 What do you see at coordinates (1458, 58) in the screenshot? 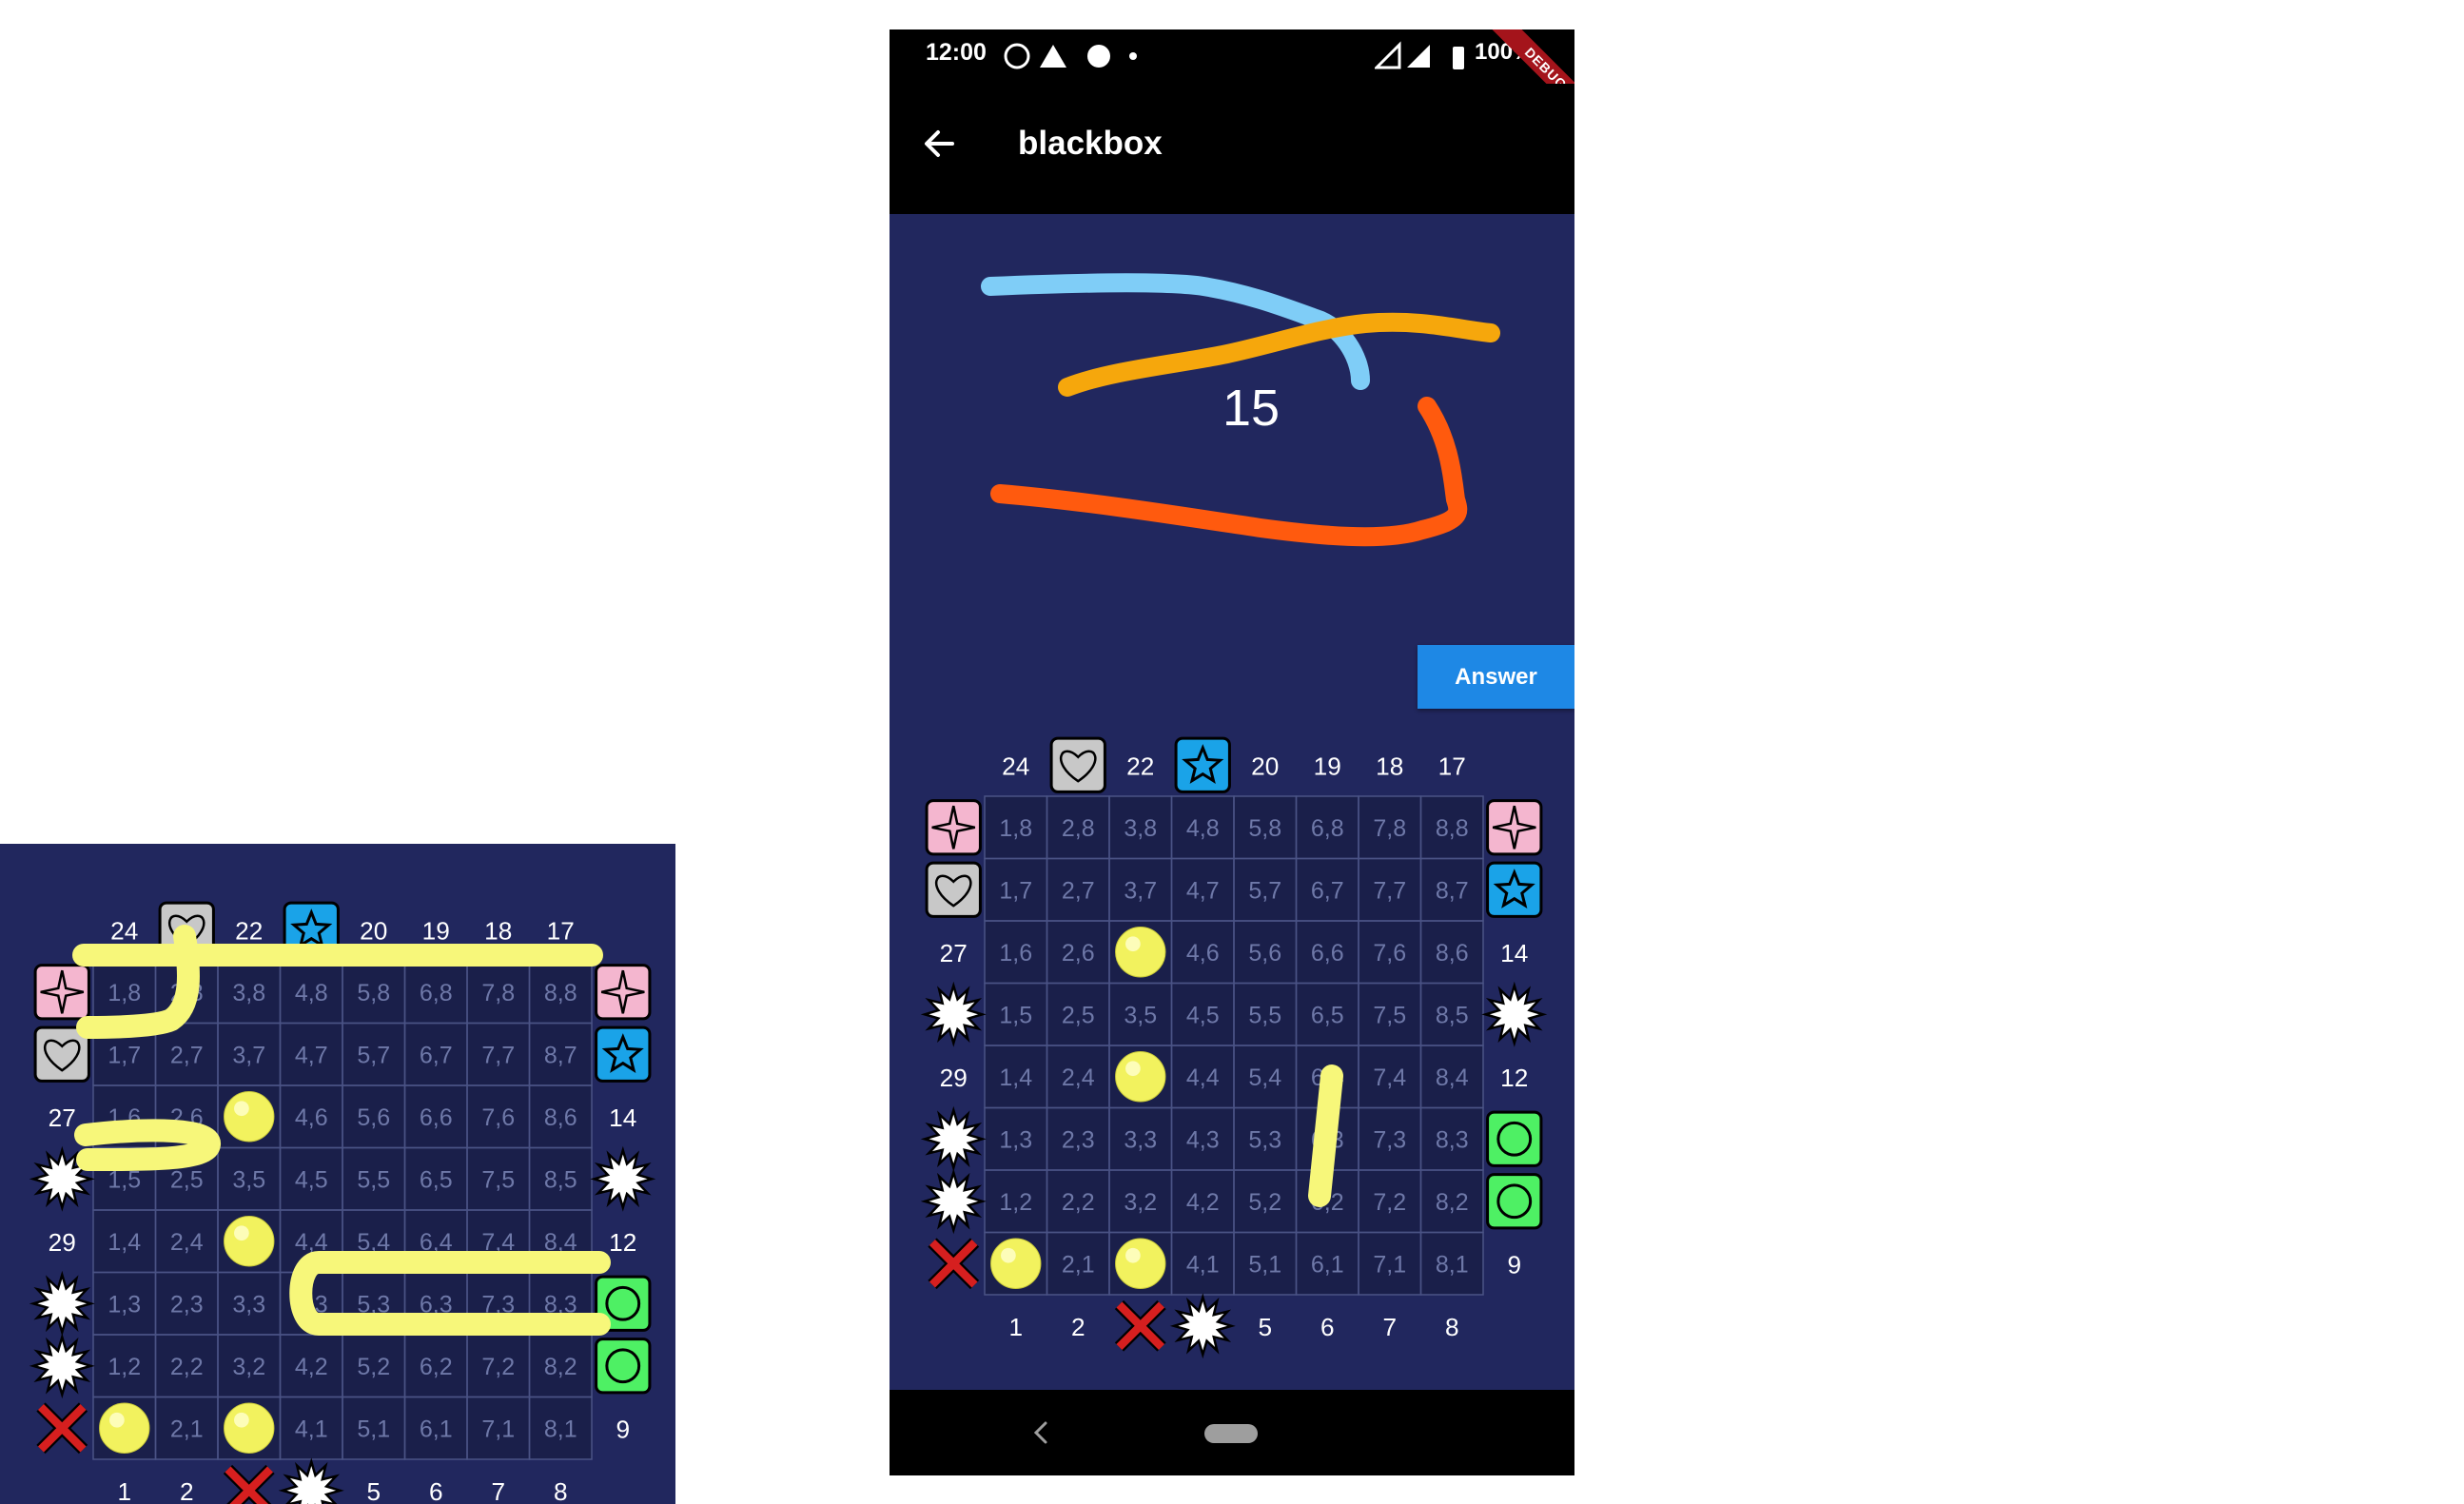
I see `battery-icon` at bounding box center [1458, 58].